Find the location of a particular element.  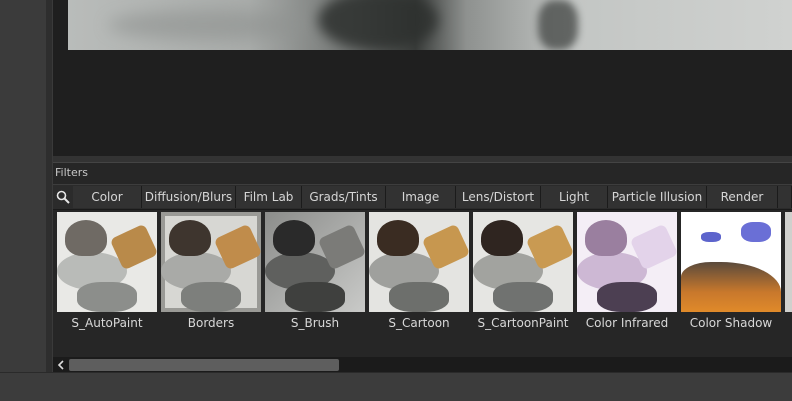

filter-thumbnail: Color Infrared is located at coordinates (627, 271).